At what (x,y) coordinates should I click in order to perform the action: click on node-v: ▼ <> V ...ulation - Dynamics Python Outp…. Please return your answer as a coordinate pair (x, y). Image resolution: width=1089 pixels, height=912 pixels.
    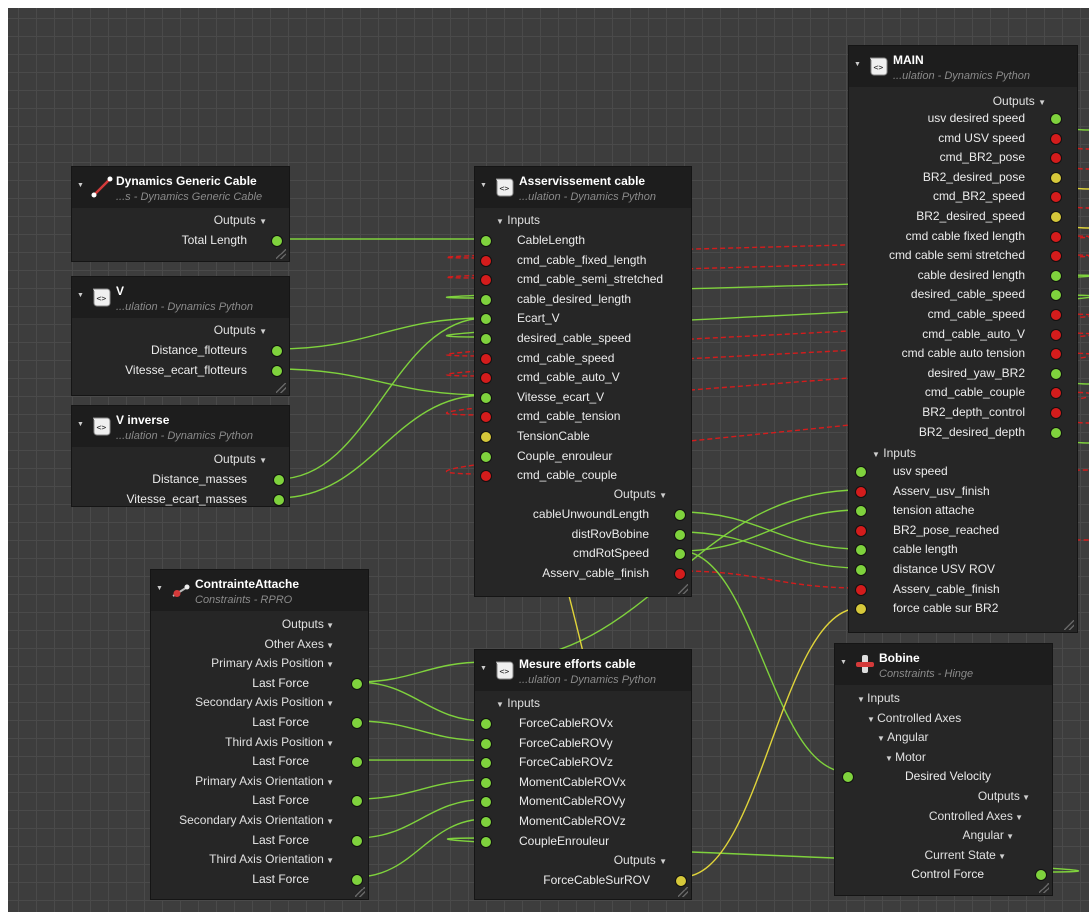
    Looking at the image, I should click on (180, 336).